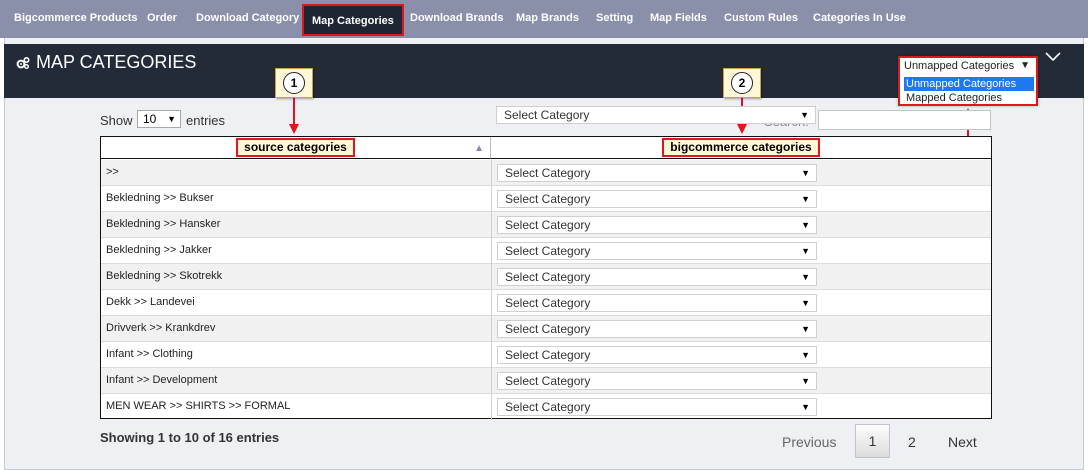  Describe the element at coordinates (247, 18) in the screenshot. I see `nav-download-category: Download Category` at that location.